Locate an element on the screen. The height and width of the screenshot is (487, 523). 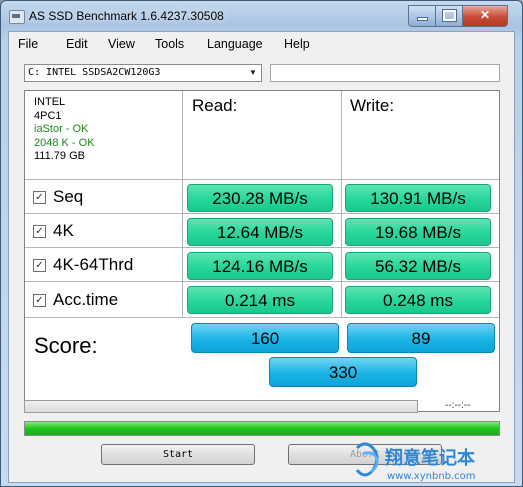
menu-file: File is located at coordinates (28, 44).